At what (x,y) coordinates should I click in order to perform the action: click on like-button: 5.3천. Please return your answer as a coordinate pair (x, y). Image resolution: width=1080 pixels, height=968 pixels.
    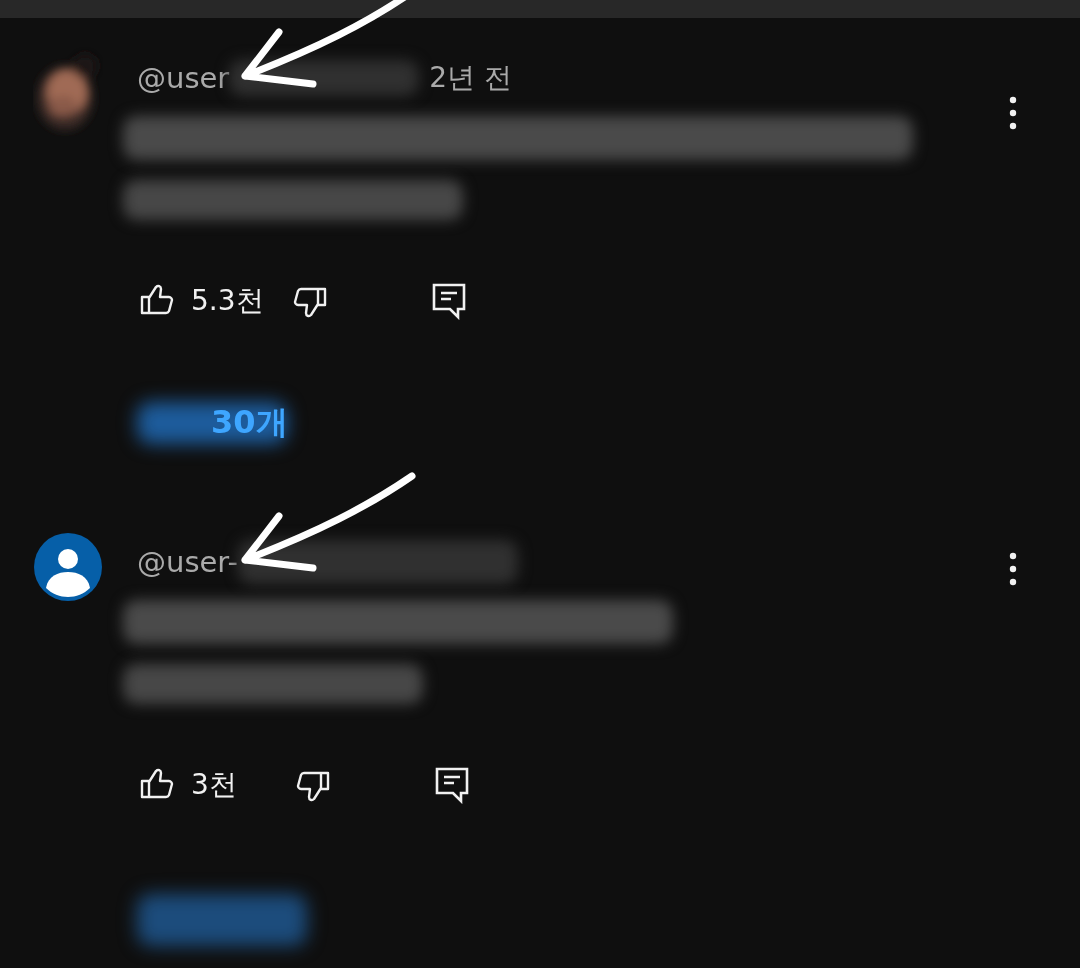
    Looking at the image, I should click on (200, 301).